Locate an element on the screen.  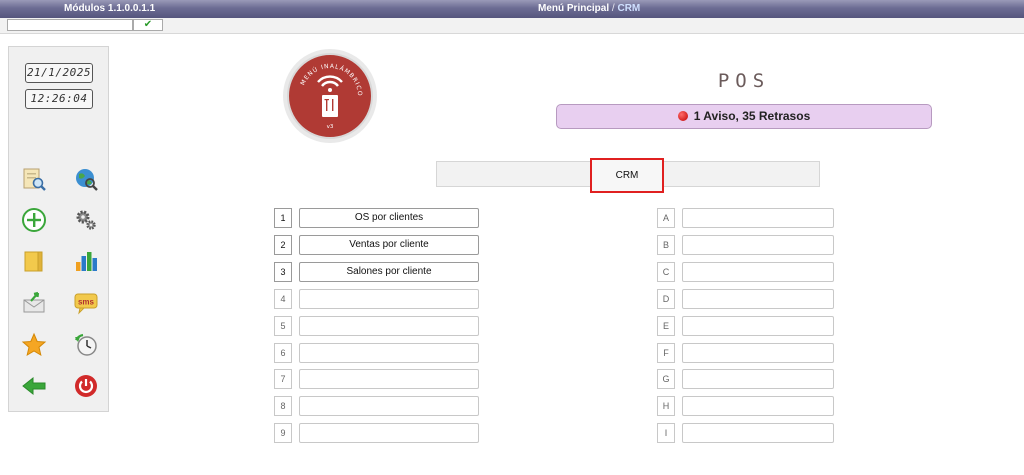
globe-search-icon is located at coordinates (86, 179).